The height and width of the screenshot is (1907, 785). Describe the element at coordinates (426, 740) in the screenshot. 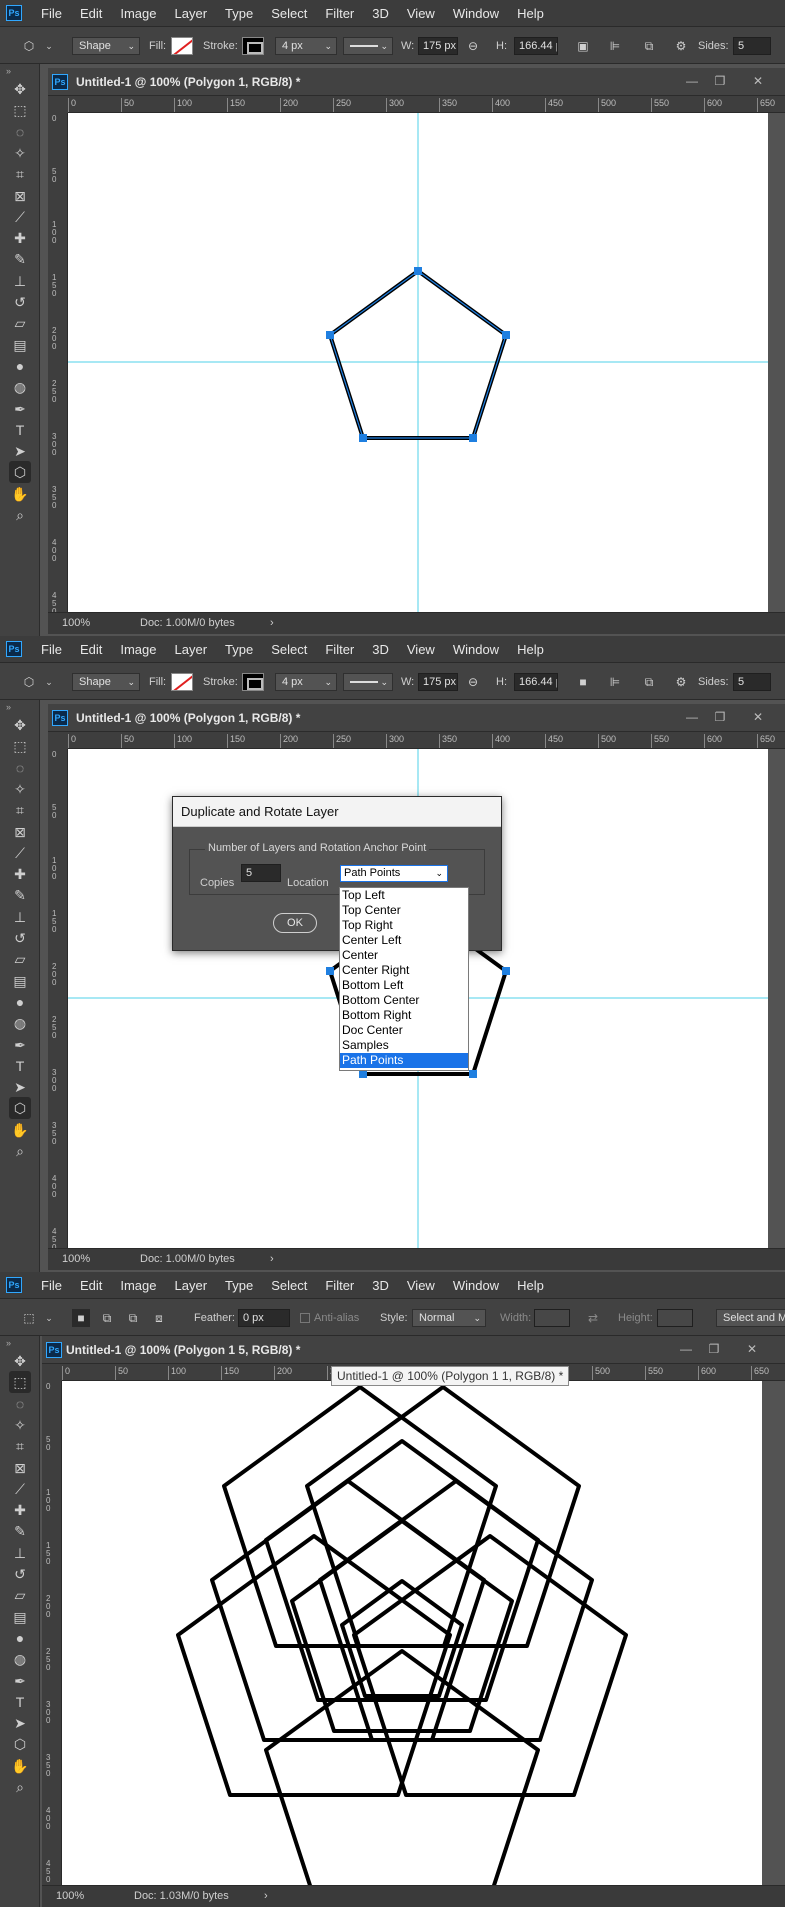

I see `ruler-horizontal: 0 50 100 150 200 250 300 350 400 450 500 550 600 650` at that location.